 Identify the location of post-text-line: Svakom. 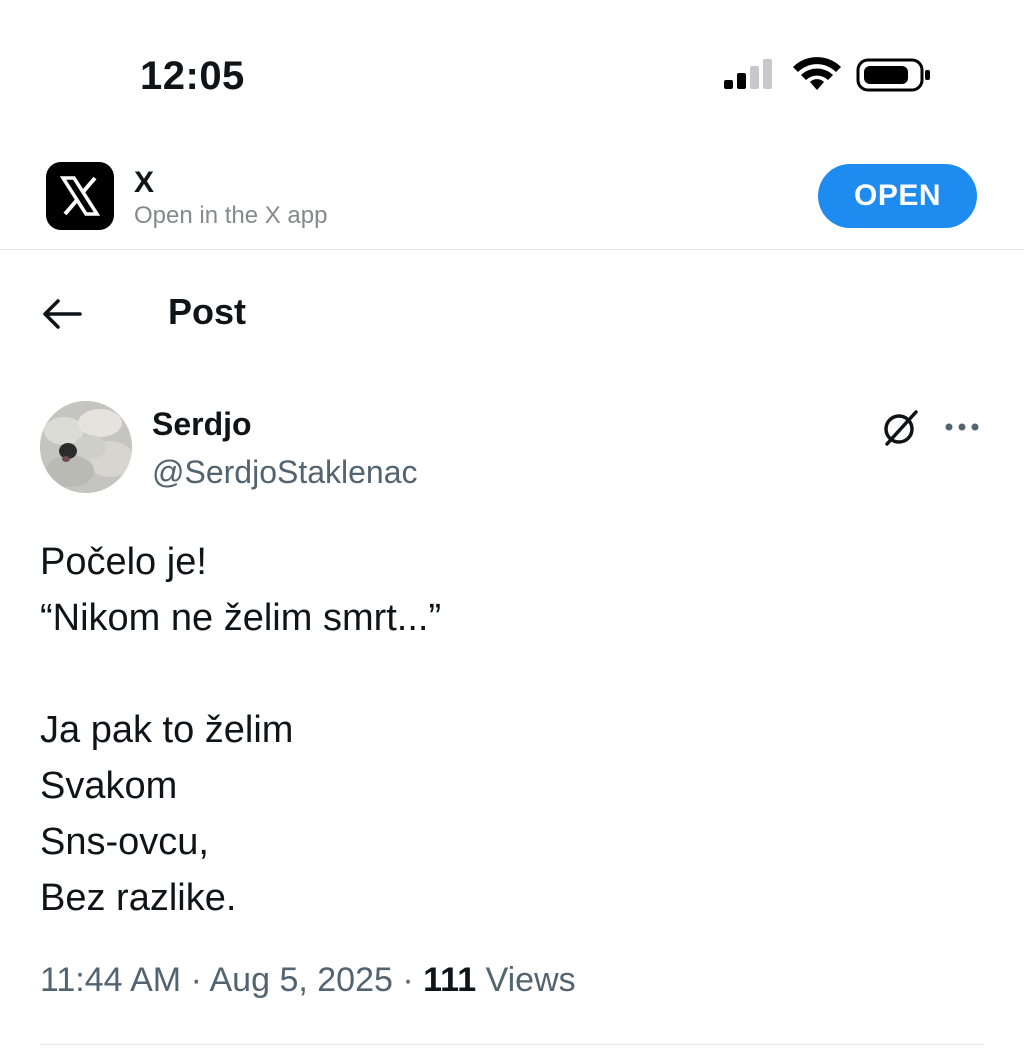
(109, 786).